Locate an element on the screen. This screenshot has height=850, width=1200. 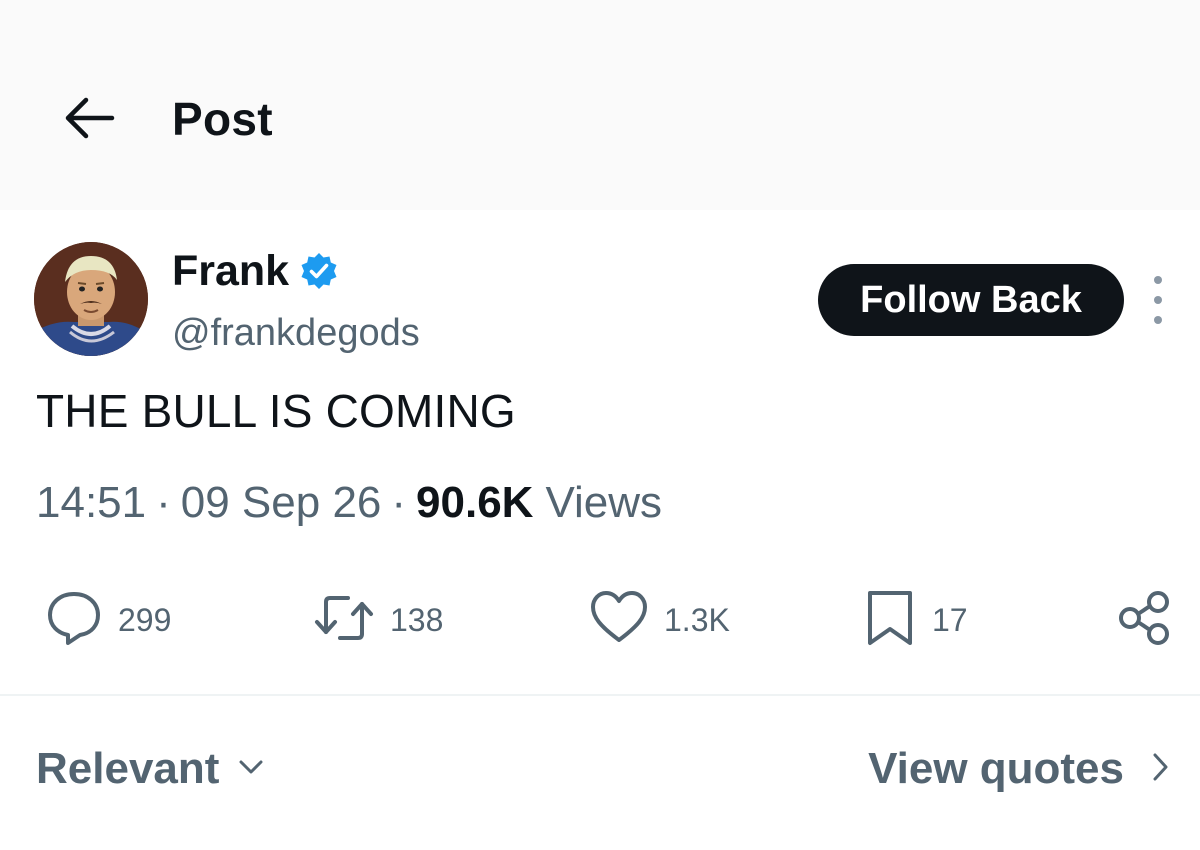
bookmark-button: 17 is located at coordinates (915, 620).